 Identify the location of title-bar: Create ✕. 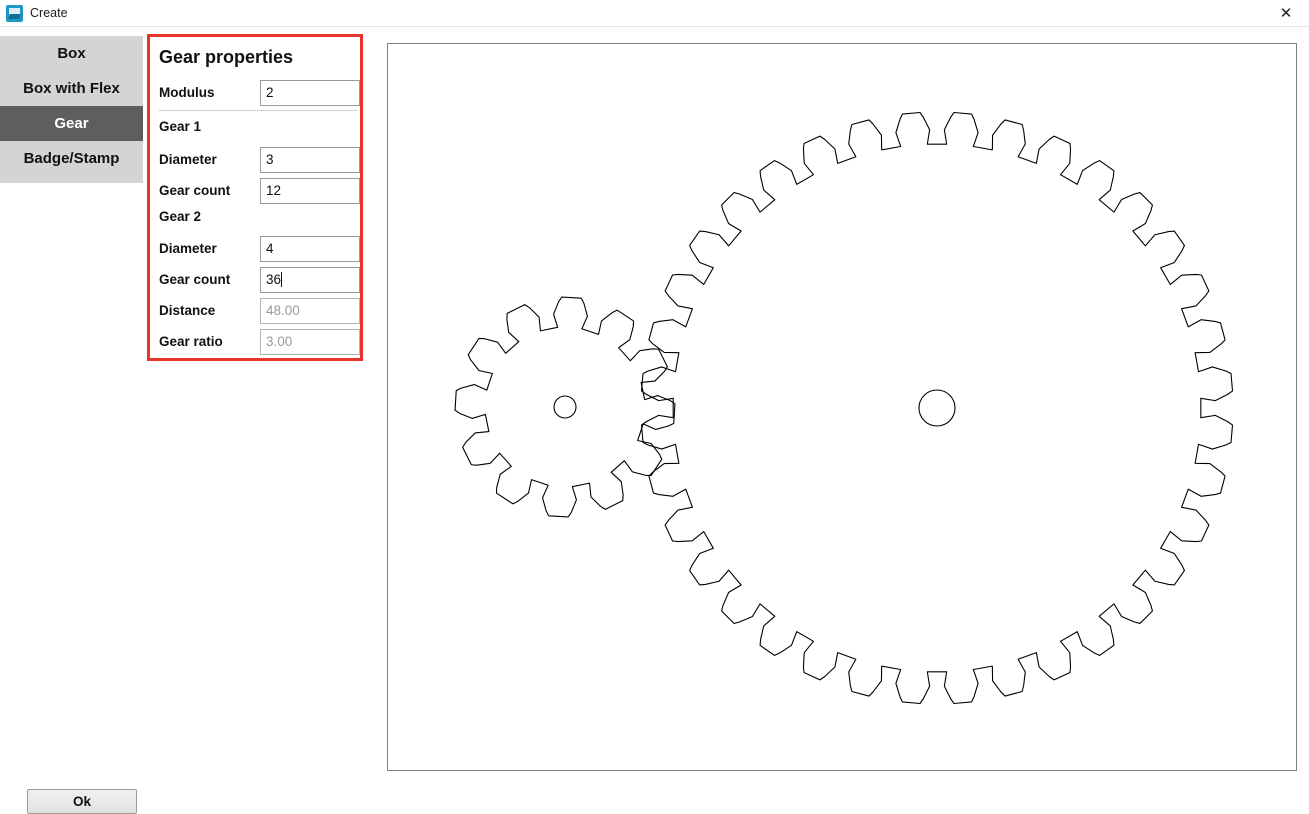
(654, 13).